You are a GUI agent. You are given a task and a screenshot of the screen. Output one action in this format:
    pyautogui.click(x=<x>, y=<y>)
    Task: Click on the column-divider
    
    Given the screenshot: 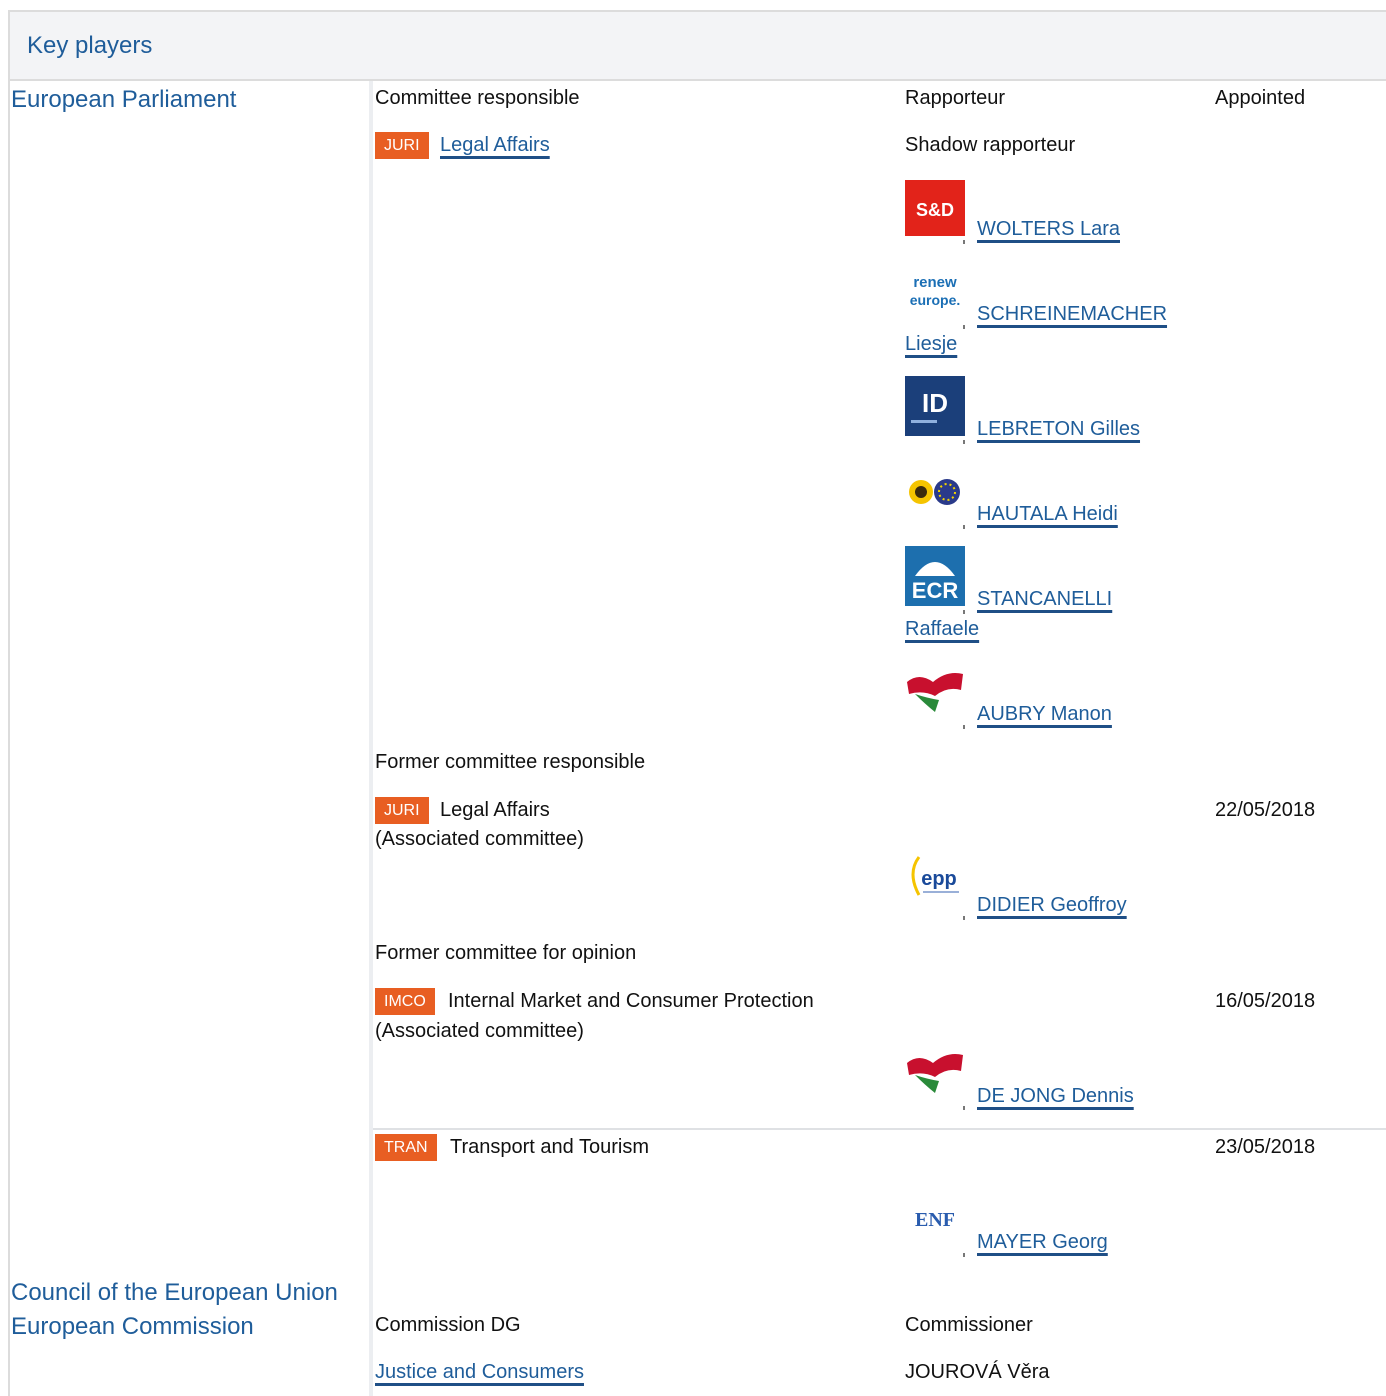 What is the action you would take?
    pyautogui.click(x=371, y=738)
    